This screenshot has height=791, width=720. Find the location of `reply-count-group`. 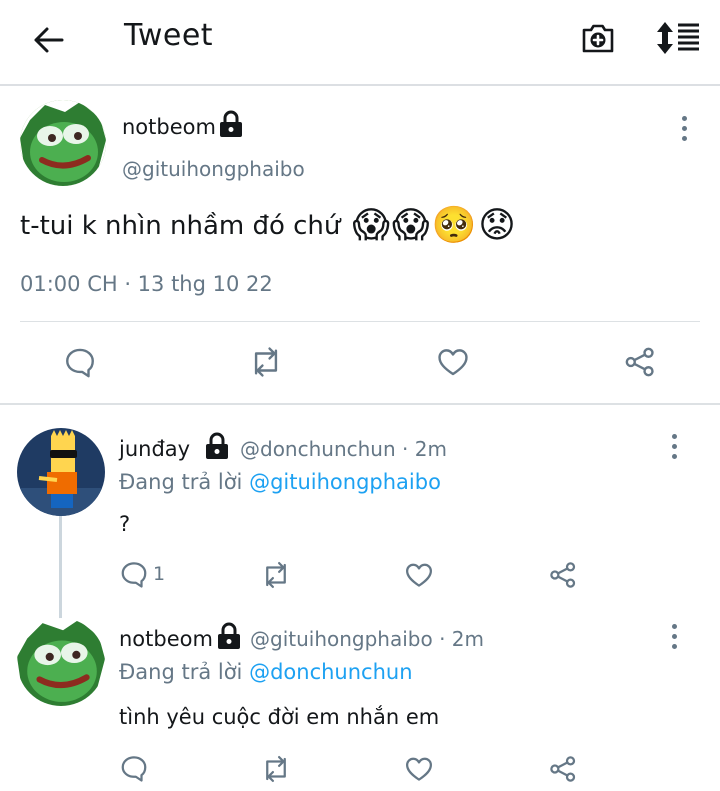

reply-count-group is located at coordinates (136, 768).